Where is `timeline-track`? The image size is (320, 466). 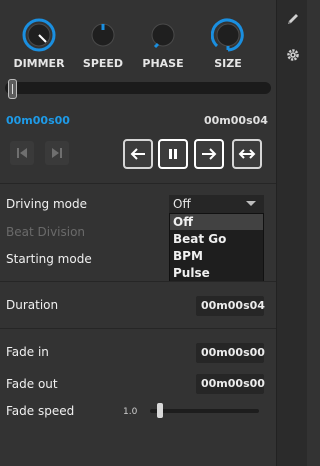 timeline-track is located at coordinates (138, 88).